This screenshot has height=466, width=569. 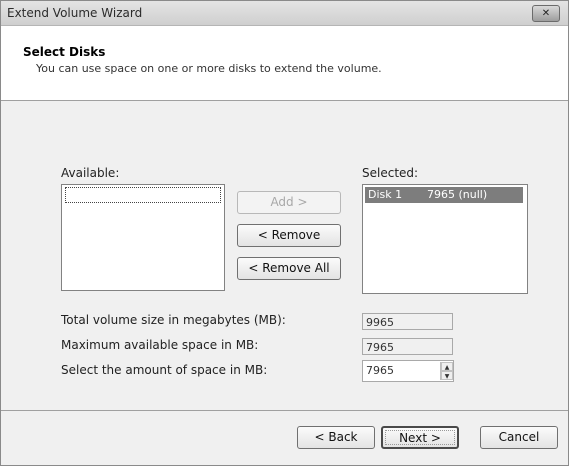 I want to click on add-button: Add >, so click(x=289, y=202).